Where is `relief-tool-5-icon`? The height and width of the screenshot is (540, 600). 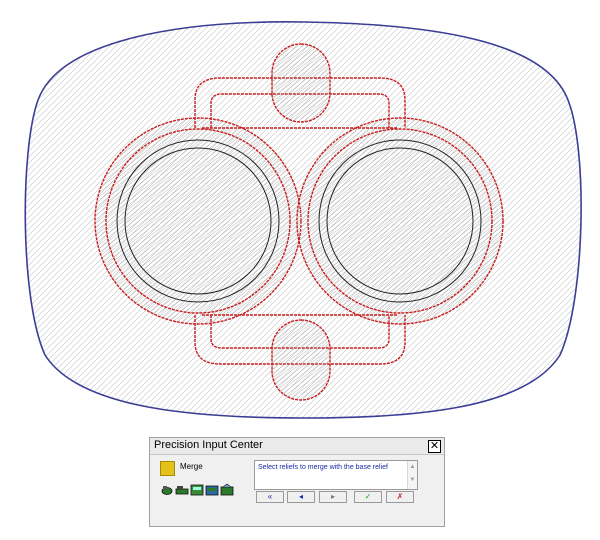
relief-tool-5-icon is located at coordinates (227, 490).